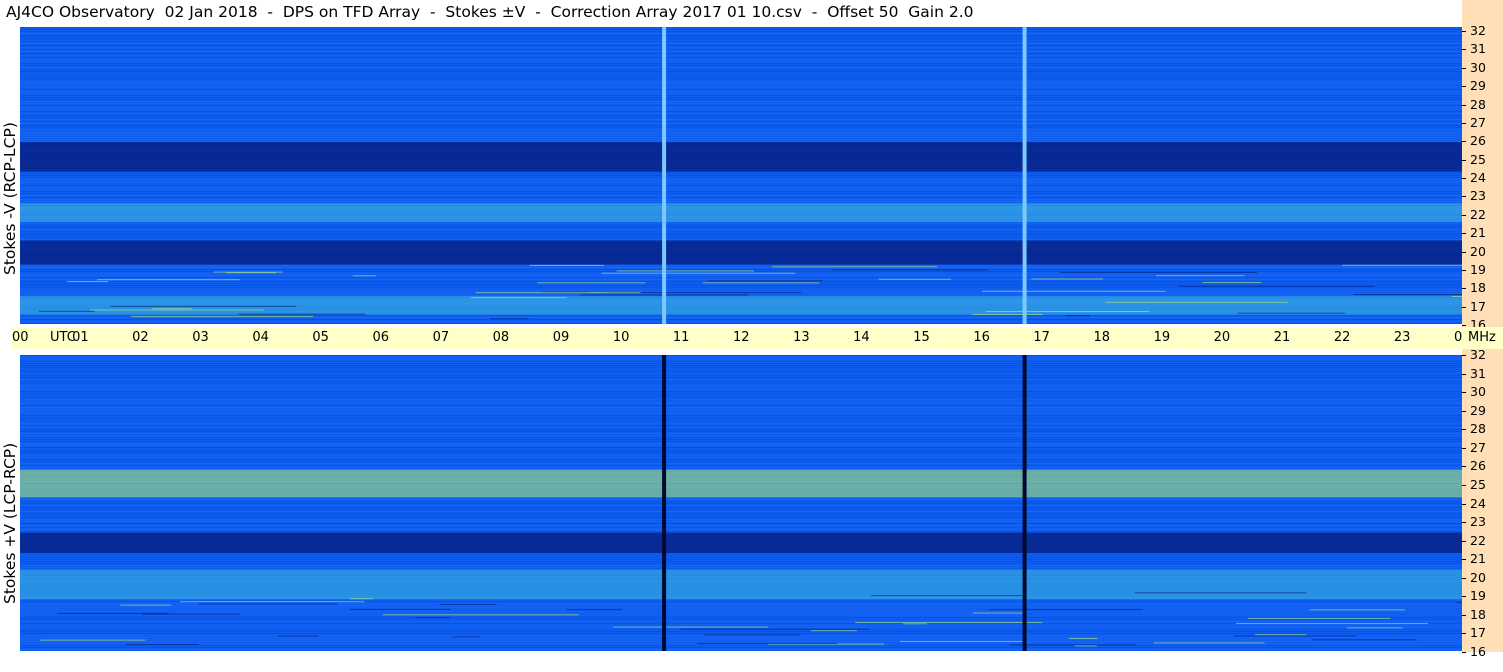  I want to click on time-tick-label: 09, so click(561, 337).